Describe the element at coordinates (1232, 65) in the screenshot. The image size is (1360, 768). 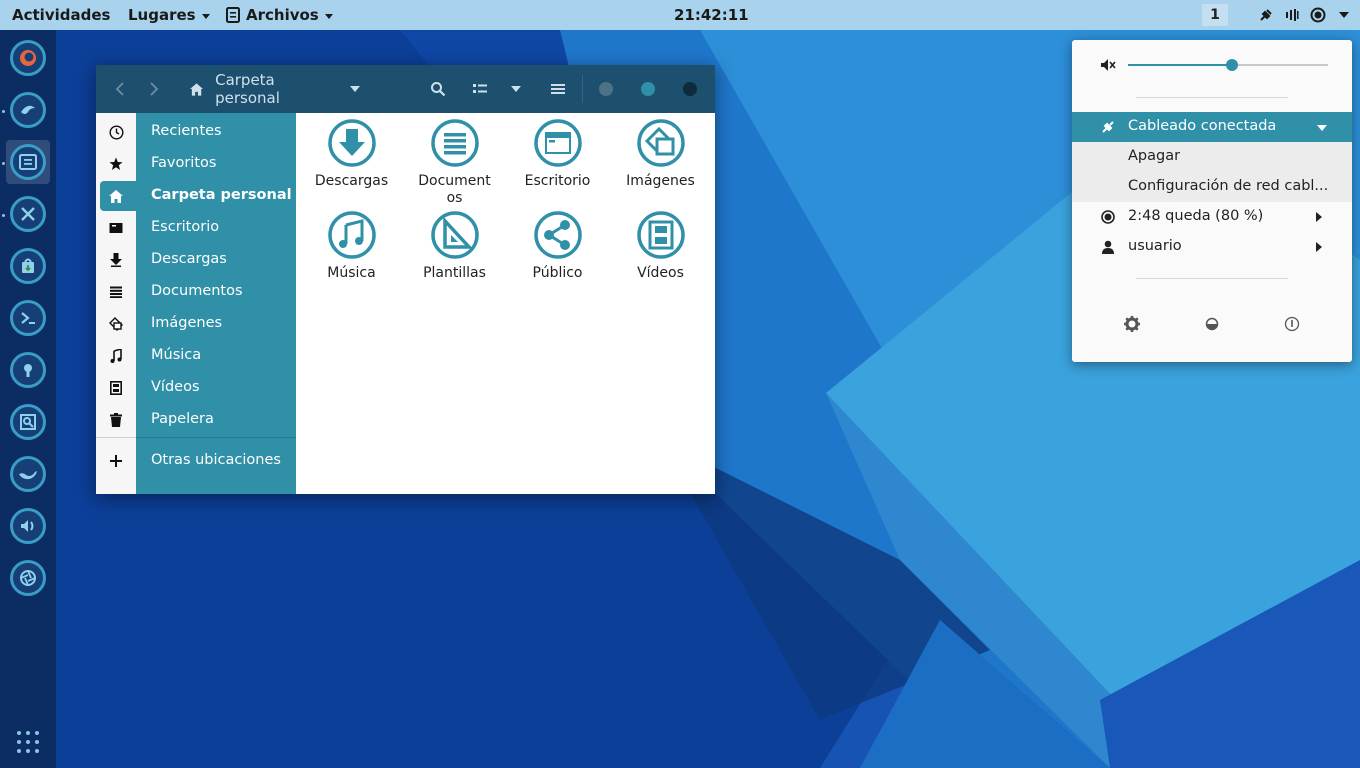
I see `volume-slider-handle` at that location.